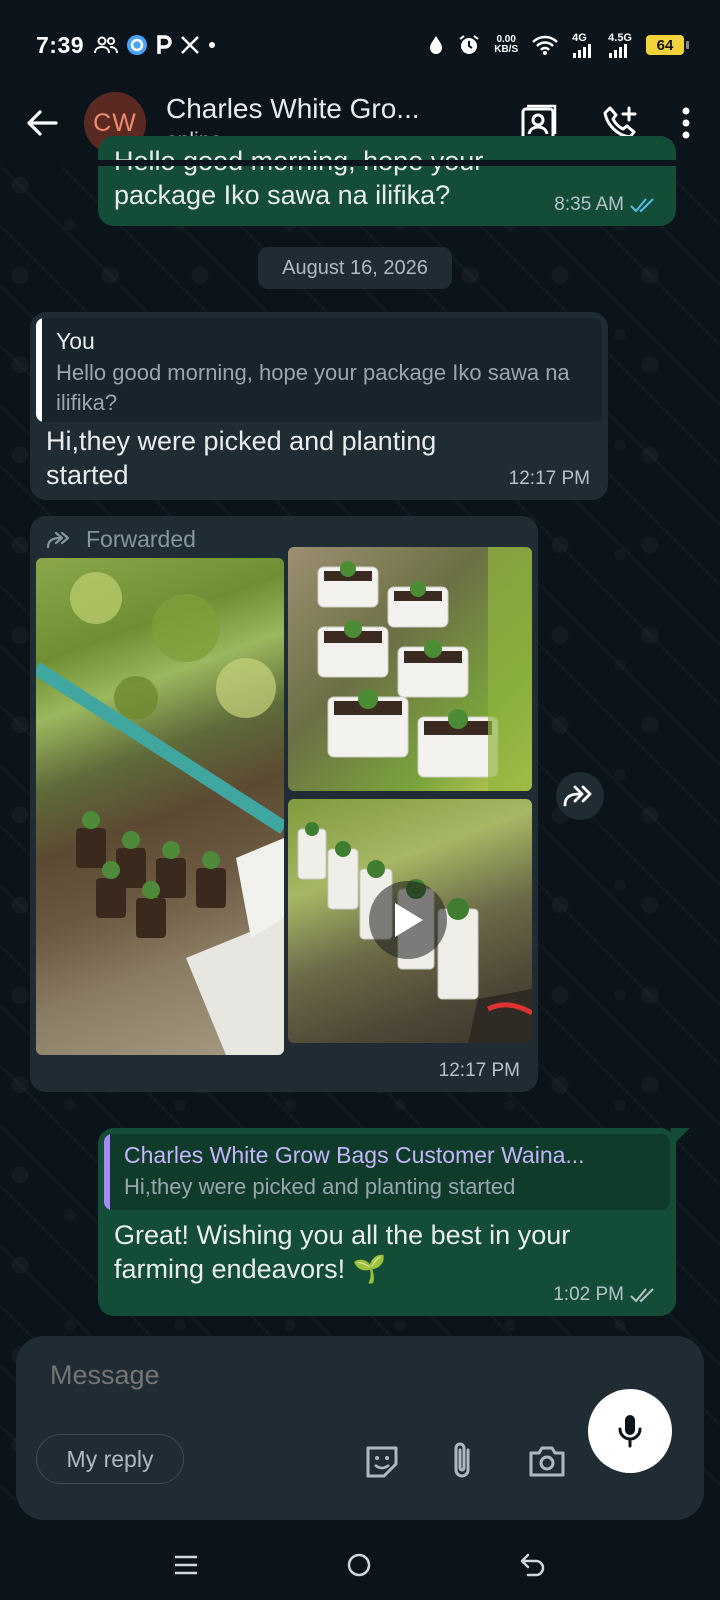 Image resolution: width=720 pixels, height=1600 pixels. What do you see at coordinates (186, 1565) in the screenshot?
I see `recents-menu-icon` at bounding box center [186, 1565].